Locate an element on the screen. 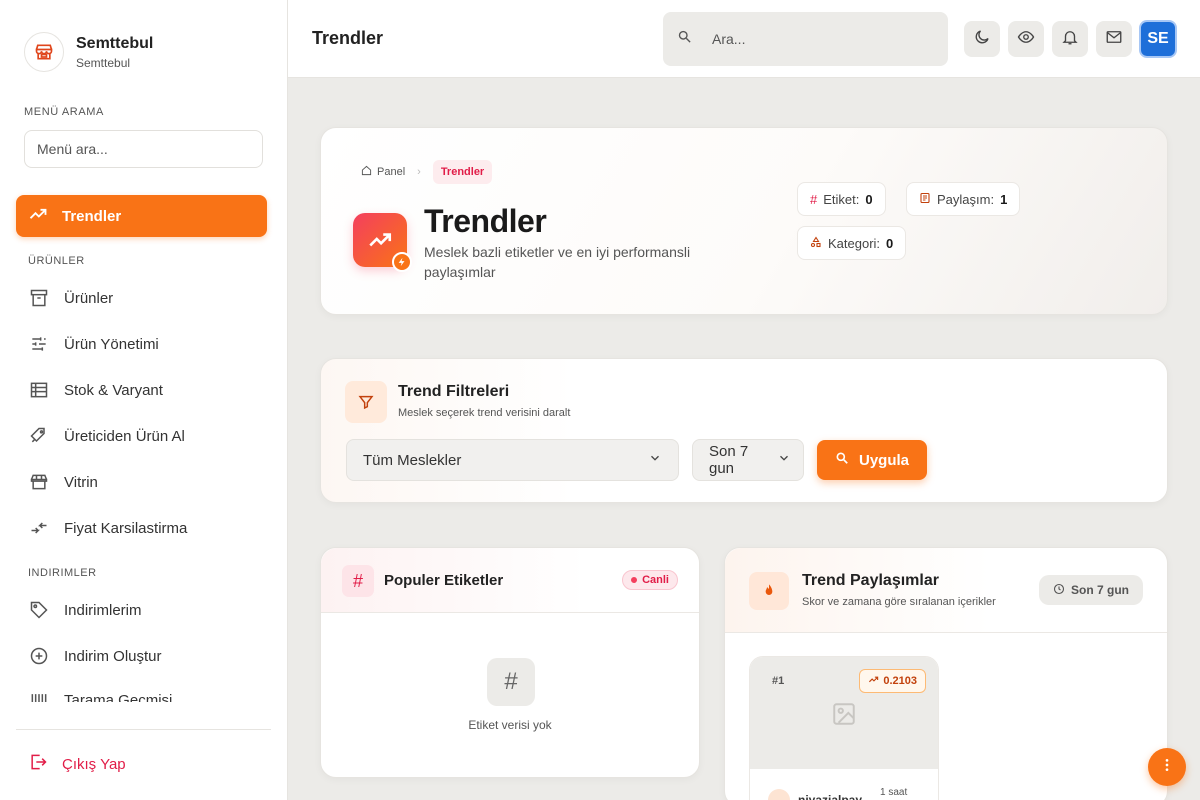 This screenshot has height=800, width=1200. trending-up-icon is located at coordinates (873, 681).